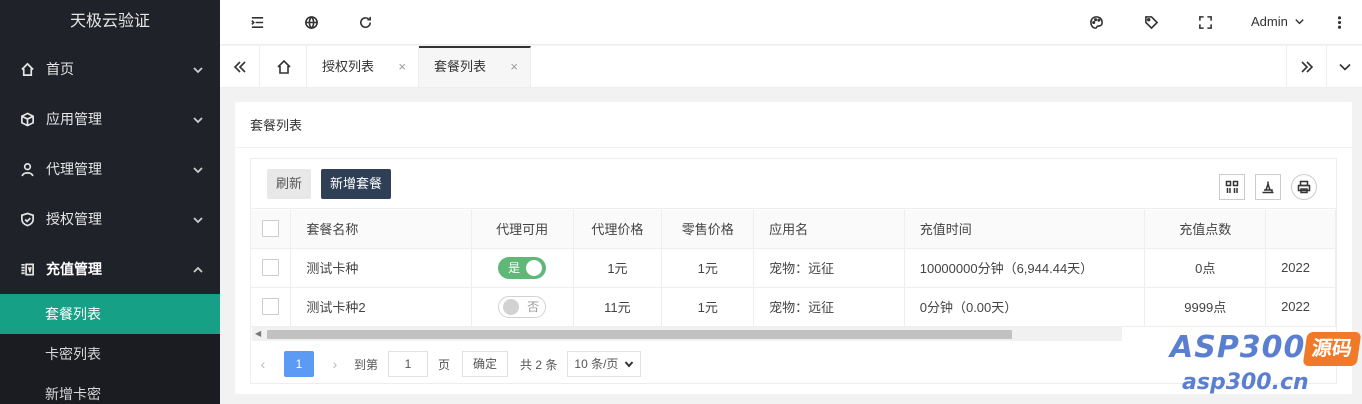 The image size is (1362, 404). What do you see at coordinates (539, 364) in the screenshot?
I see `total-count: 共 2 条` at bounding box center [539, 364].